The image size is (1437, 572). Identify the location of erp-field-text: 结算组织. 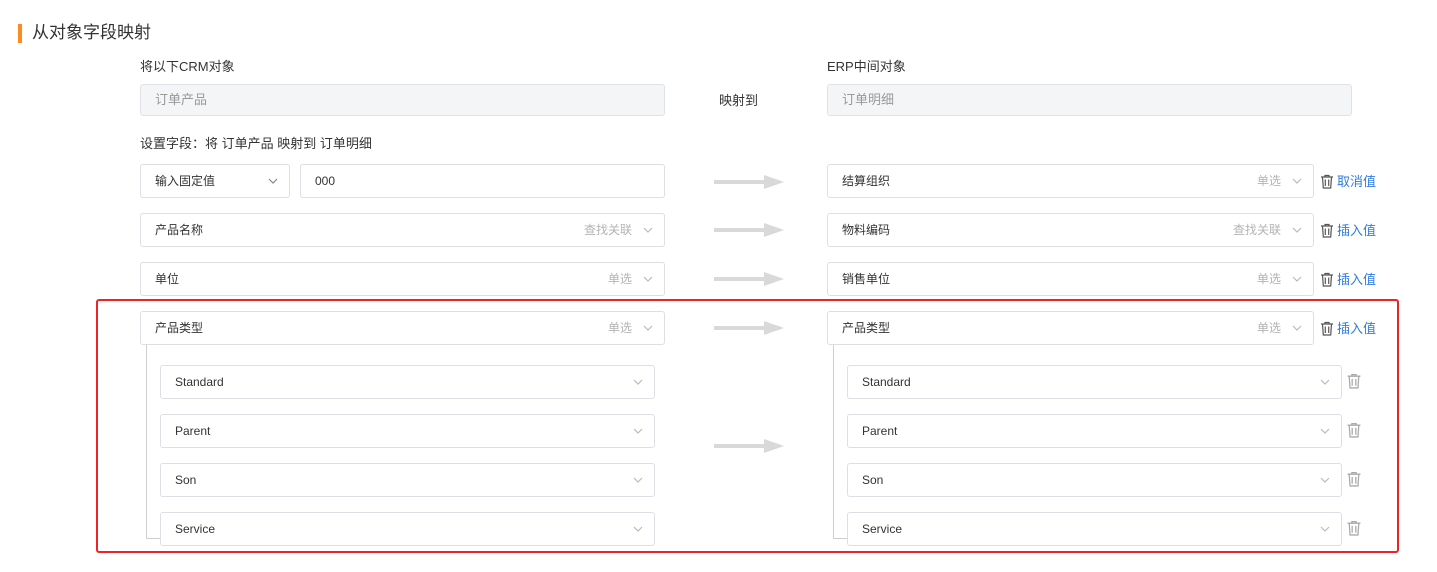
(866, 181).